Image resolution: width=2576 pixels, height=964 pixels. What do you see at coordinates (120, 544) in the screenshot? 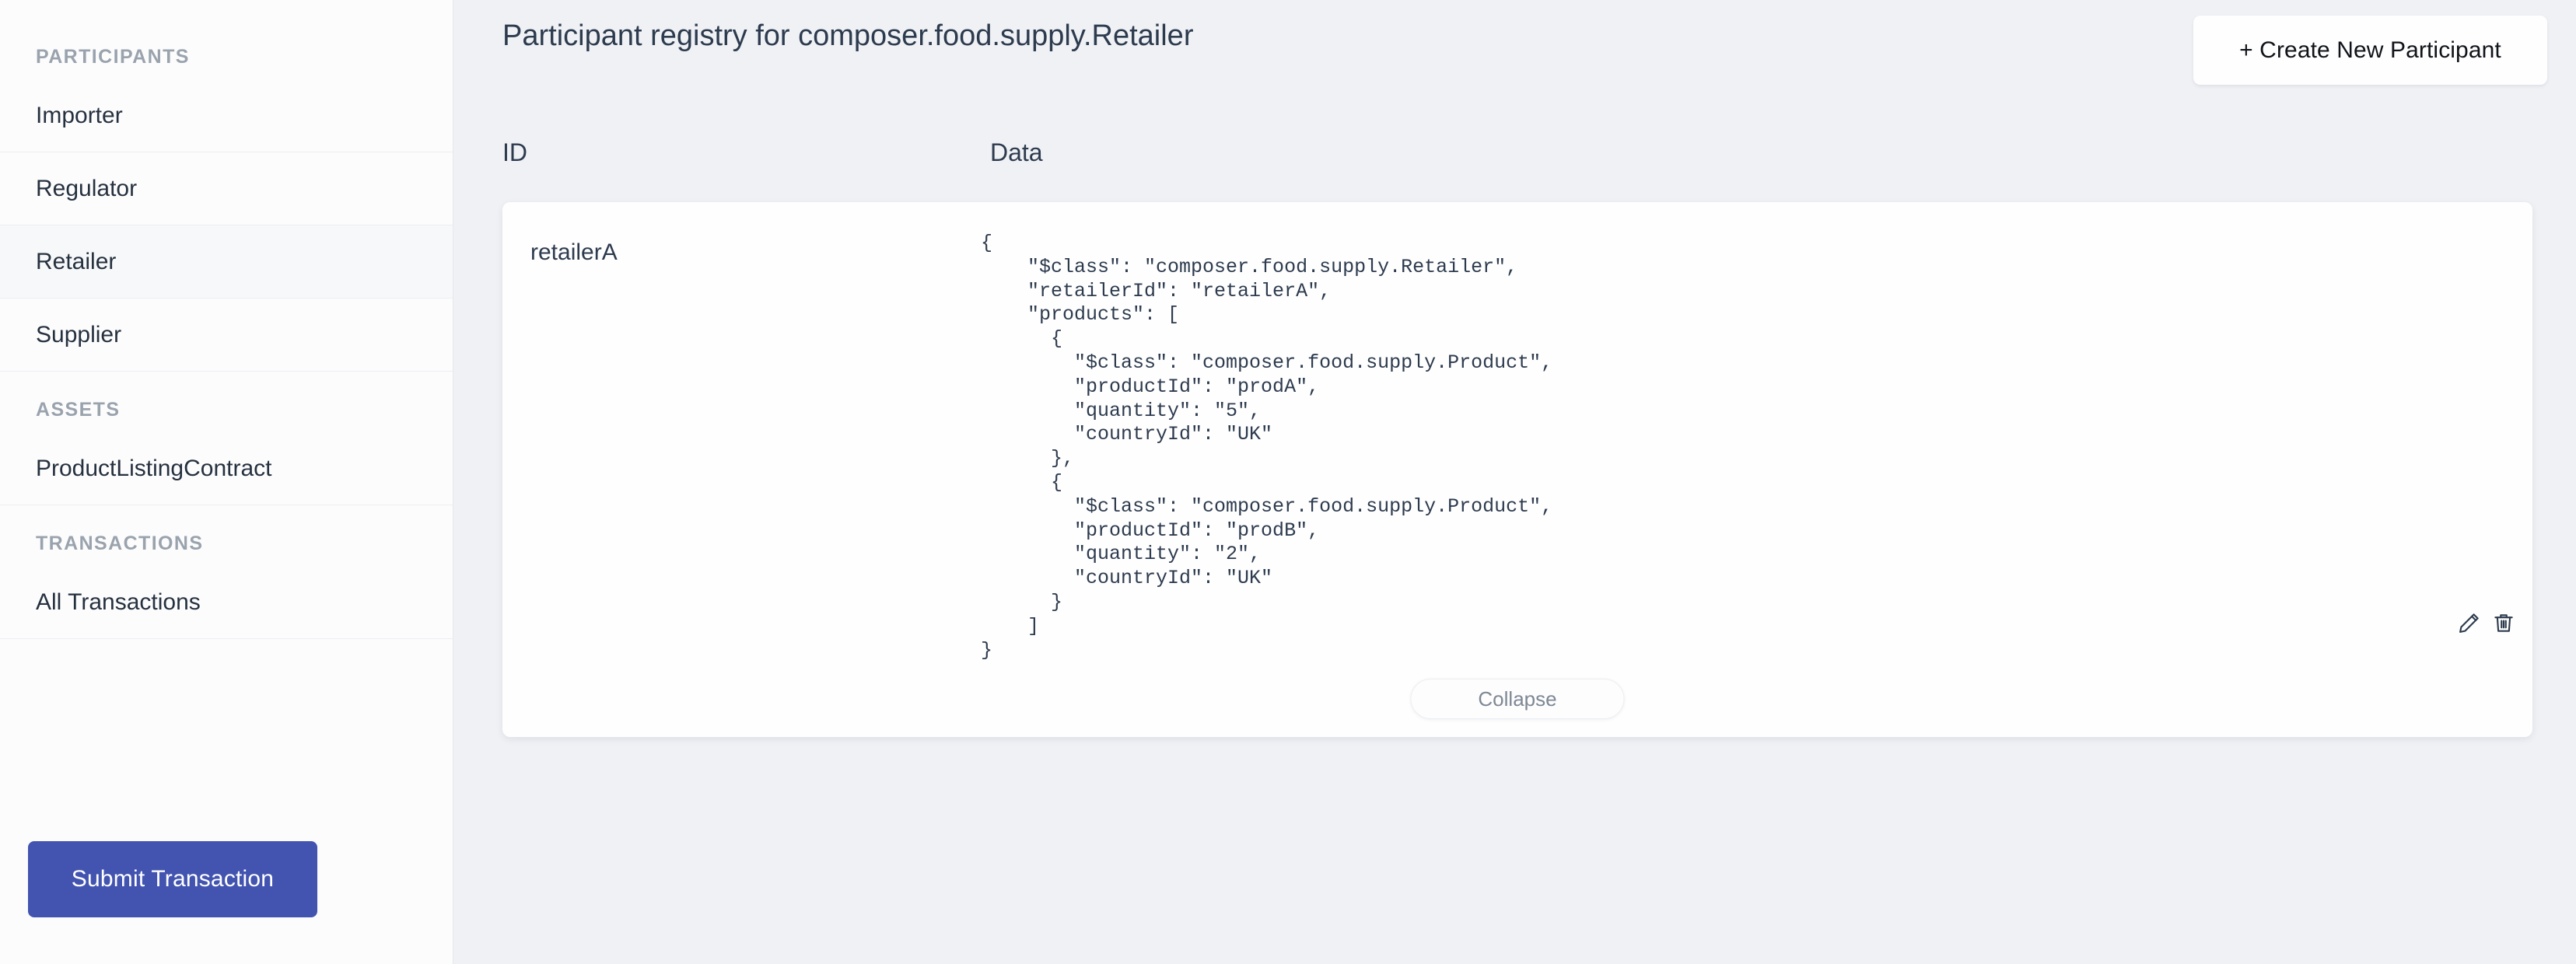
I see `sidebar-section-title-transactions: TRANSACTIONS` at bounding box center [120, 544].